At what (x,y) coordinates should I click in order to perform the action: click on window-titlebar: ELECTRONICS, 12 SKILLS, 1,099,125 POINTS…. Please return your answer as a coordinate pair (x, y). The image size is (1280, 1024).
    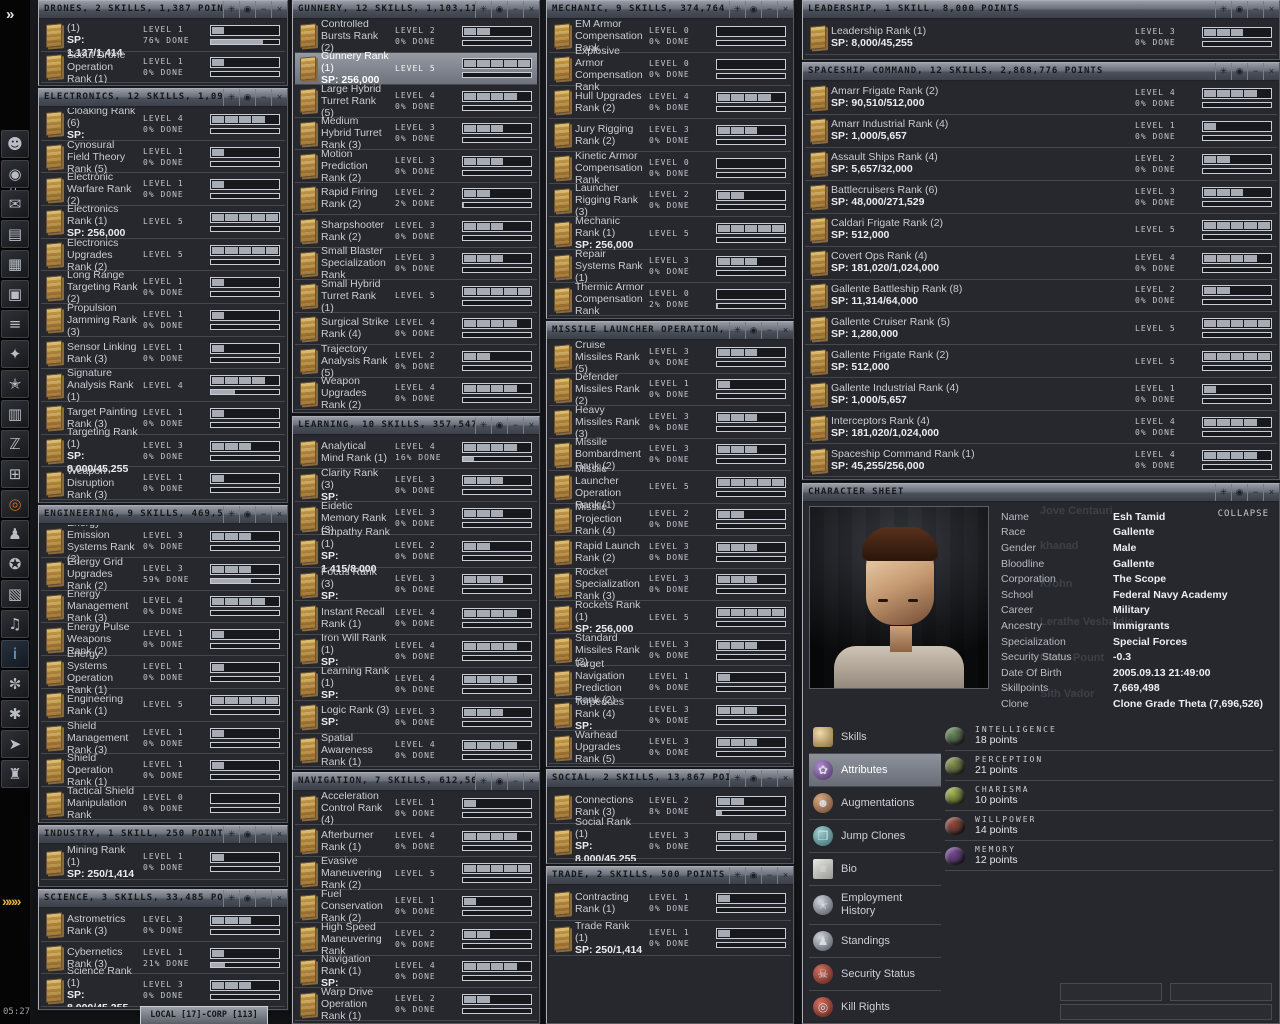
    Looking at the image, I should click on (163, 98).